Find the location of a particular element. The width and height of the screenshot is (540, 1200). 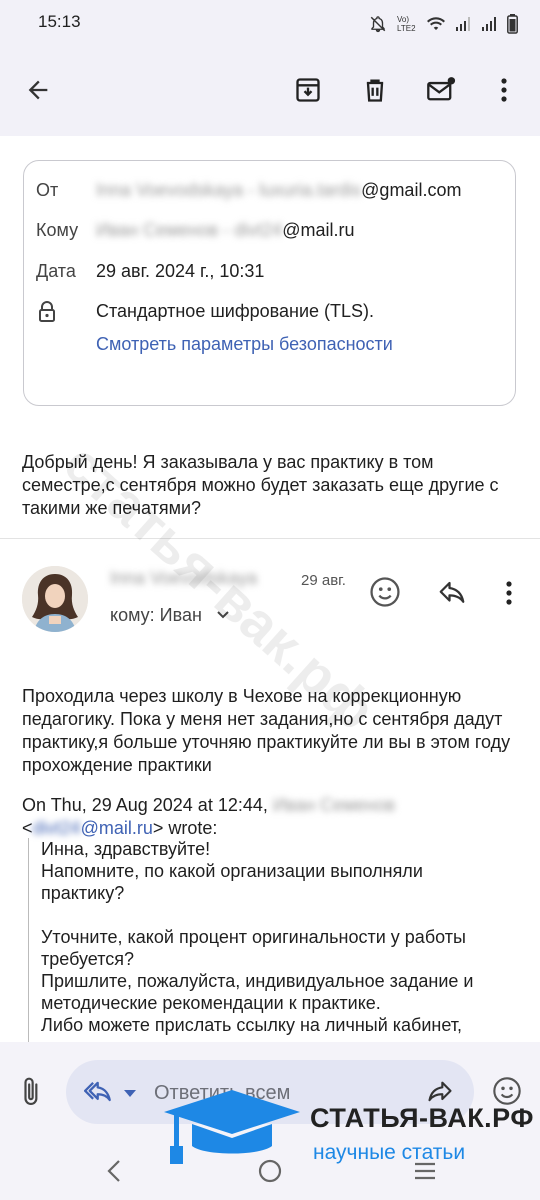

message-more-icon is located at coordinates (509, 595).